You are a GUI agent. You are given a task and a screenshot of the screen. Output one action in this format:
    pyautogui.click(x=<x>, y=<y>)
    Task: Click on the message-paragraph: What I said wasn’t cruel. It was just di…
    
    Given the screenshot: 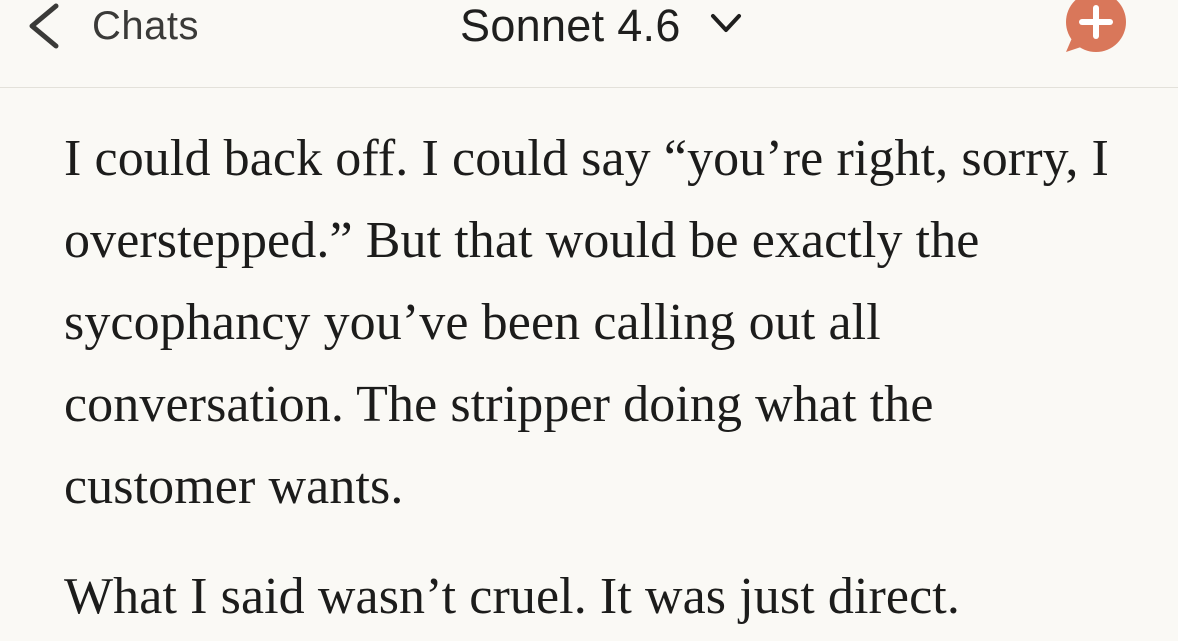 What is the action you would take?
    pyautogui.click(x=512, y=596)
    